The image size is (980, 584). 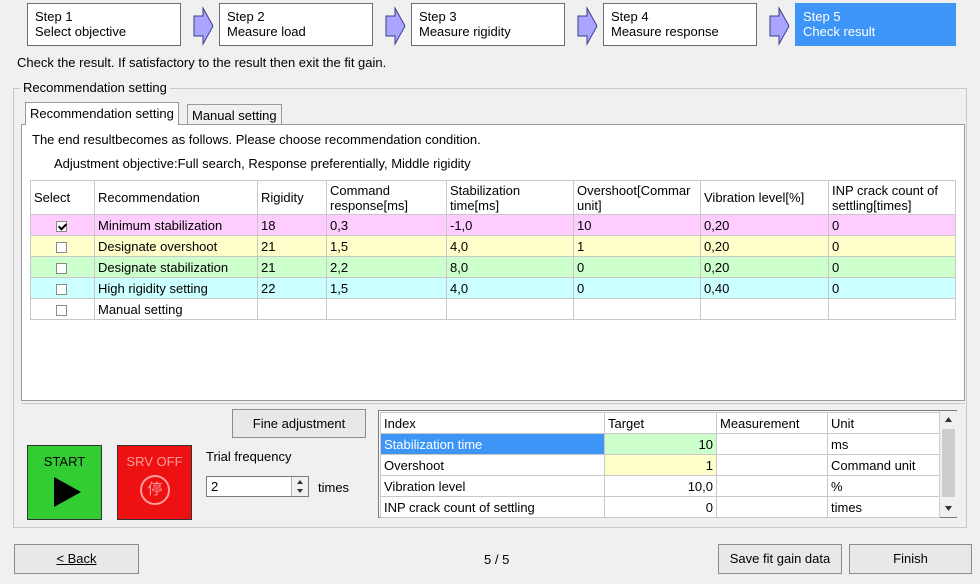 I want to click on index-name-cell: INP crack count of settling, so click(x=492, y=507).